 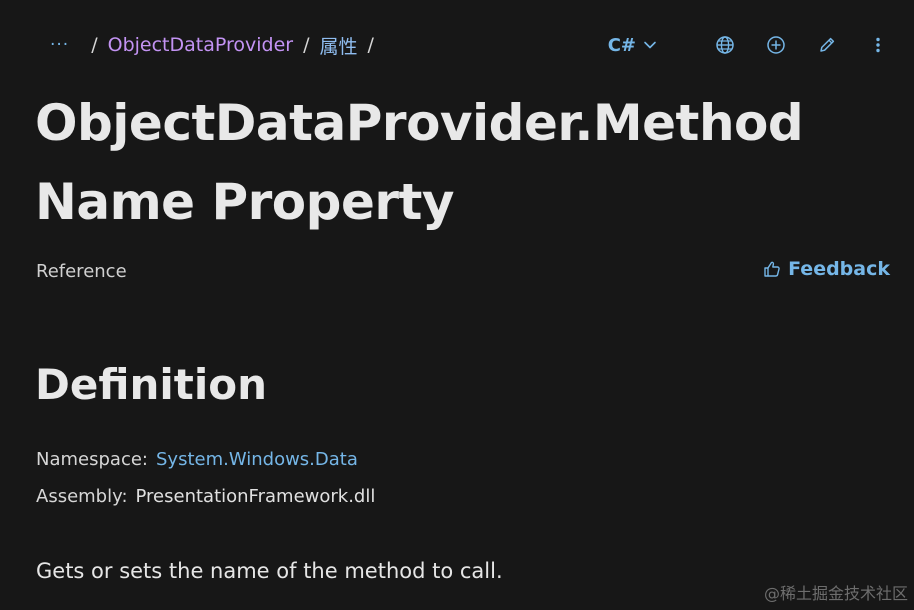 I want to click on definition-heading: Definition, so click(x=151, y=384).